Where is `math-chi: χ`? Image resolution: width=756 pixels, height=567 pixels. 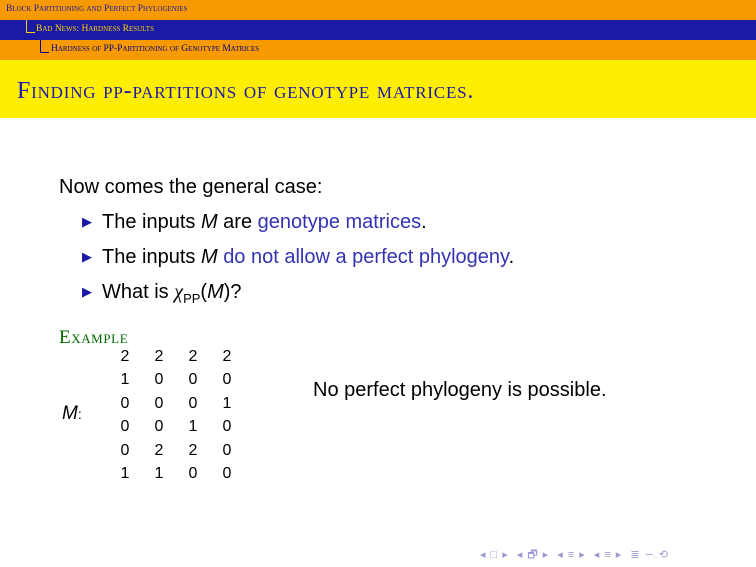 math-chi: χ is located at coordinates (179, 292).